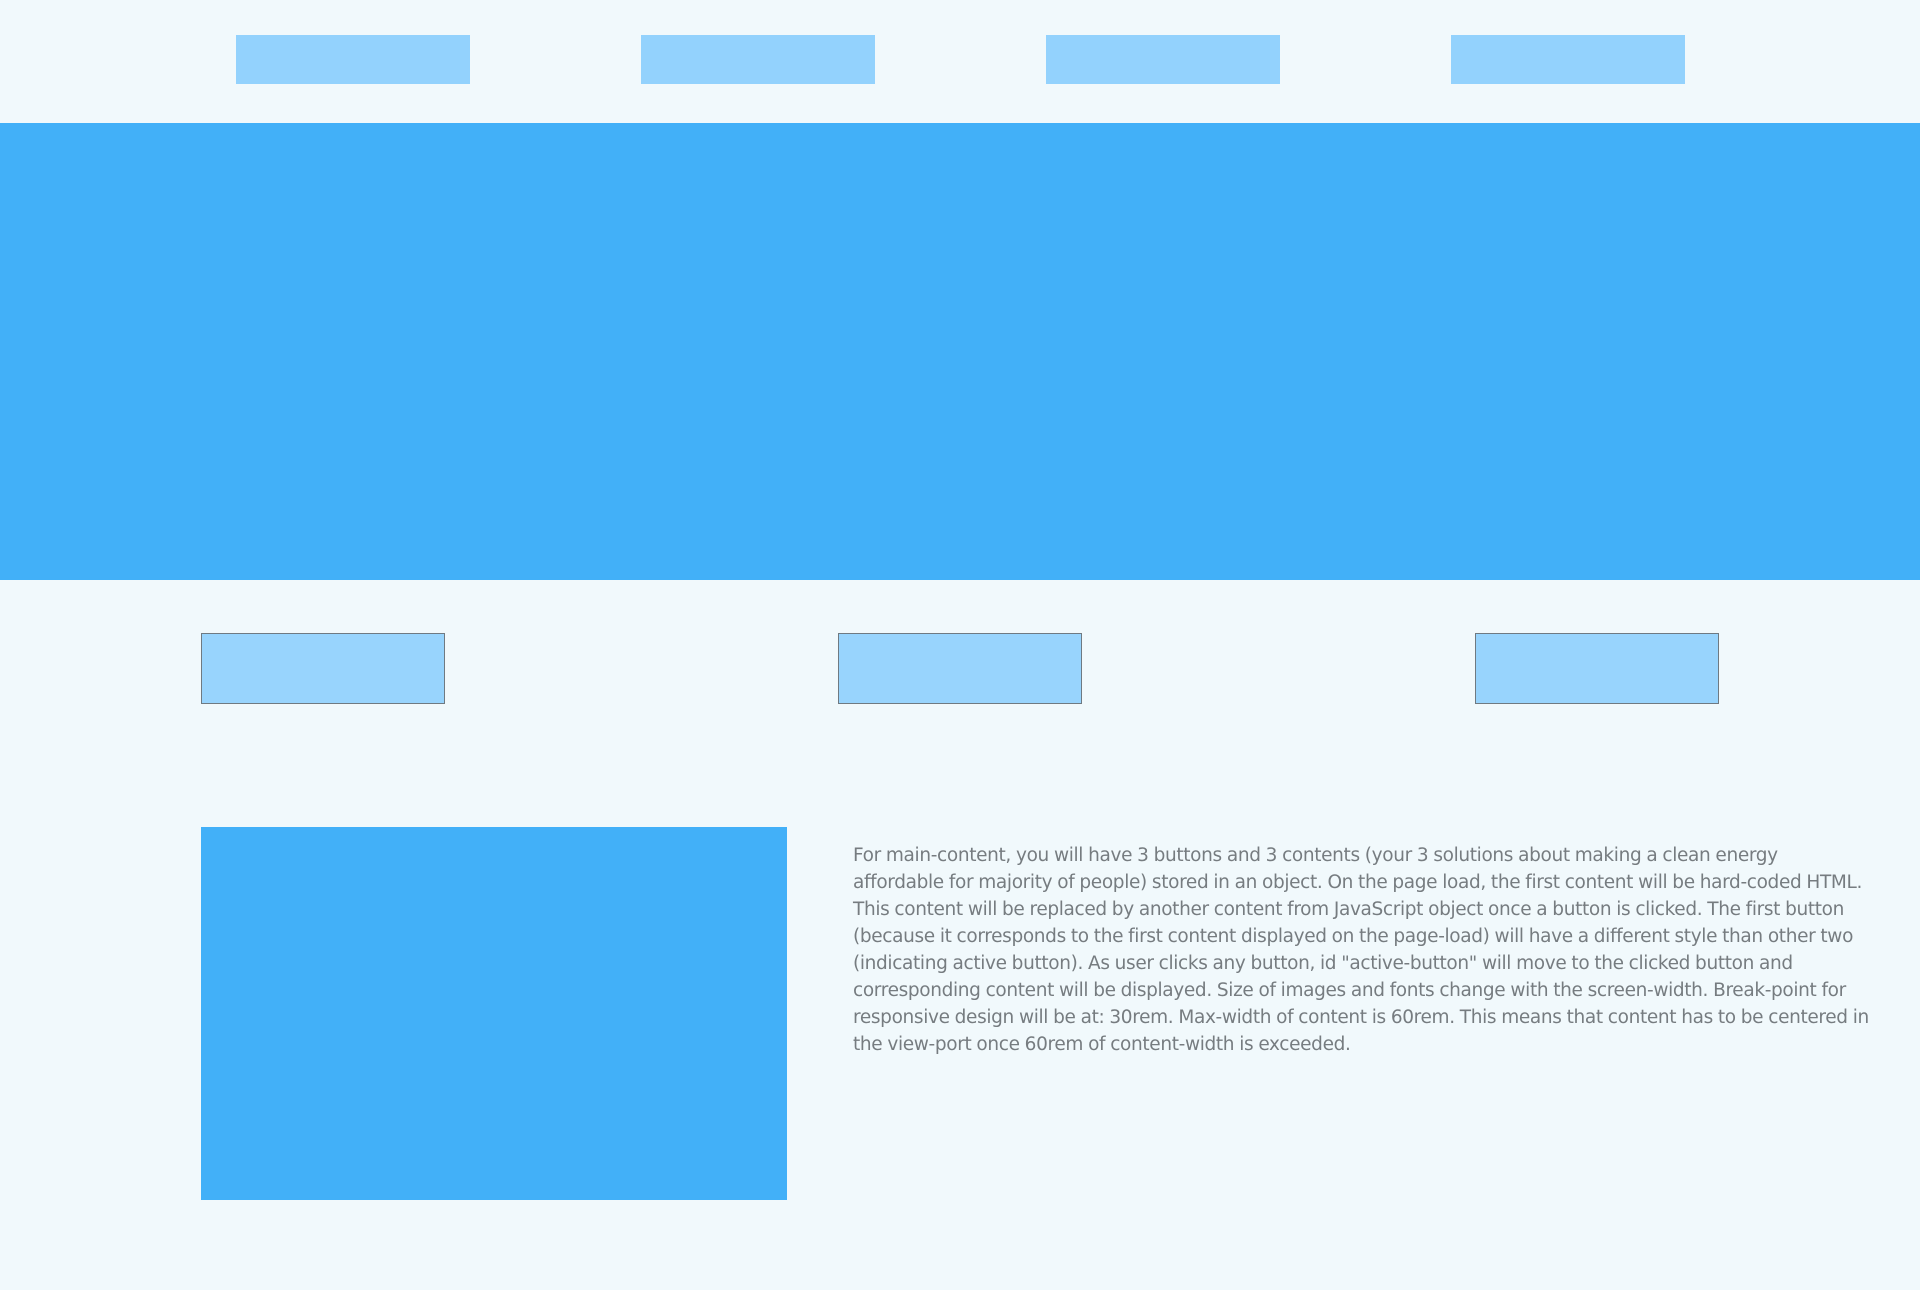  Describe the element at coordinates (960, 61) in the screenshot. I see `top-navigation` at that location.